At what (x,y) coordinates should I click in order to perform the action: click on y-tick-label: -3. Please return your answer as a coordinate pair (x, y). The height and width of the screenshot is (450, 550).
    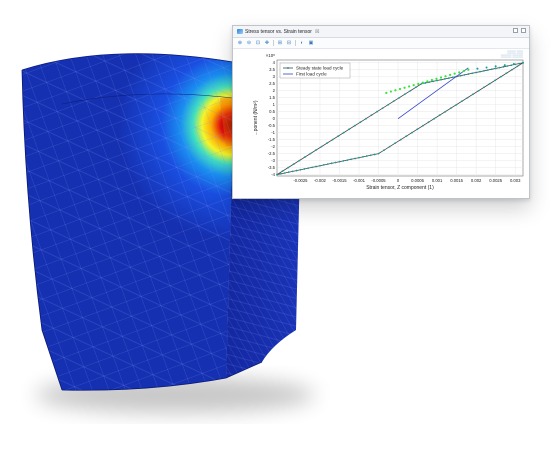
    Looking at the image, I should click on (273, 160).